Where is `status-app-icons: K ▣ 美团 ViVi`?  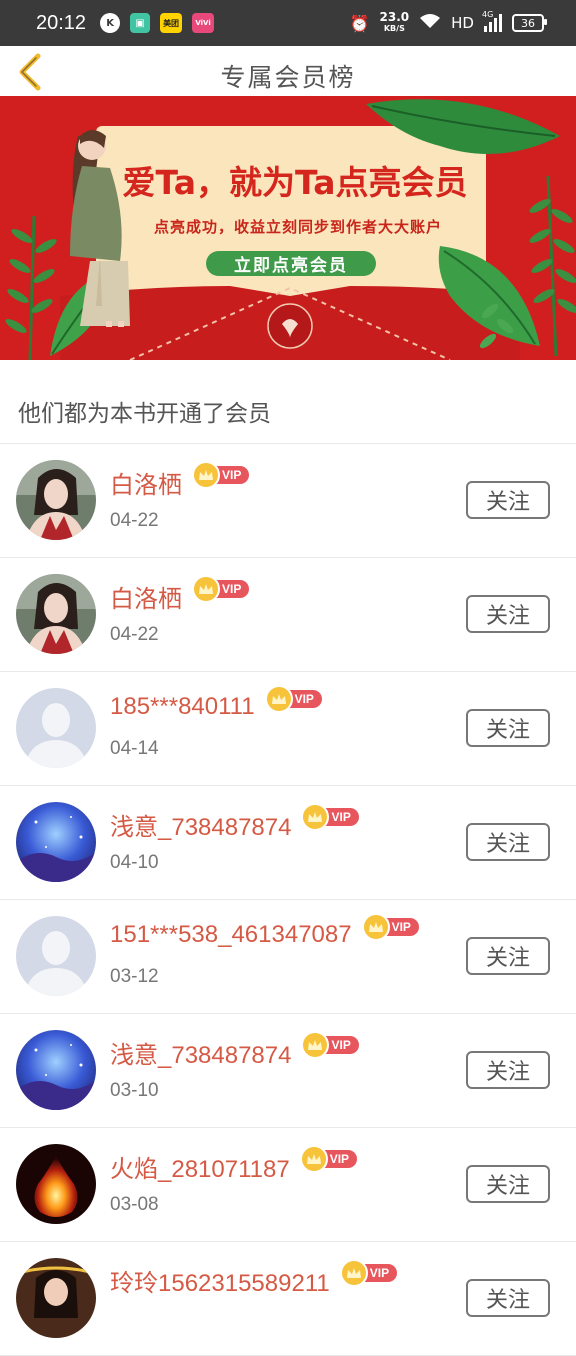
status-app-icons: K ▣ 美团 ViVi is located at coordinates (157, 23).